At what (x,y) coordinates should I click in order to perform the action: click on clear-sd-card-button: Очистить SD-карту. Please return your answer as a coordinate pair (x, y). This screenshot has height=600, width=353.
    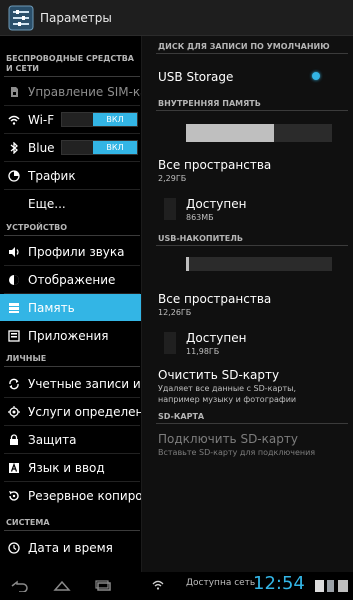
    Looking at the image, I should click on (218, 375).